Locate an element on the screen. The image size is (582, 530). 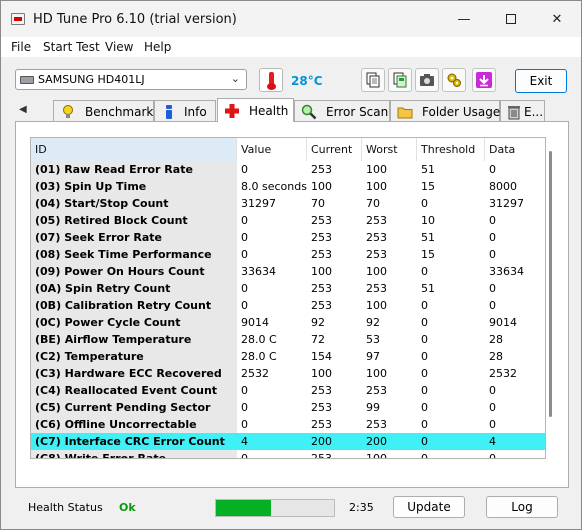
table-row: (C5) Current Pending Sector 0 253 99 0 0 is located at coordinates (288, 407).